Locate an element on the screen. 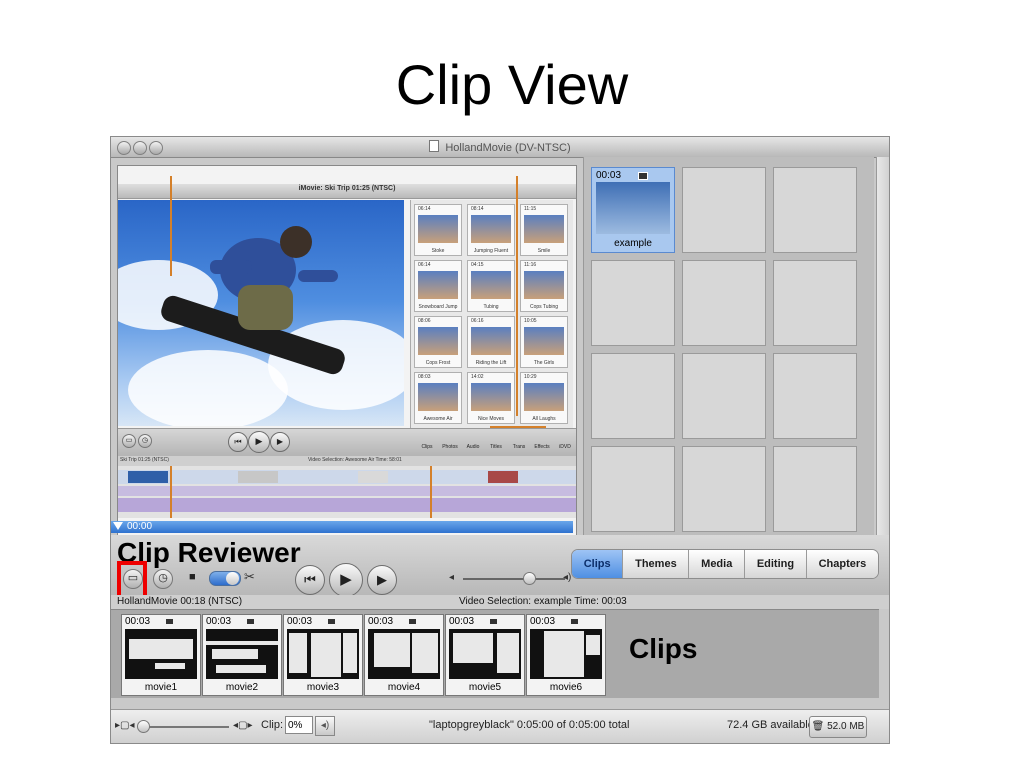 This screenshot has width=1024, height=768. clips-pane-scrollbar is located at coordinates (882, 350).